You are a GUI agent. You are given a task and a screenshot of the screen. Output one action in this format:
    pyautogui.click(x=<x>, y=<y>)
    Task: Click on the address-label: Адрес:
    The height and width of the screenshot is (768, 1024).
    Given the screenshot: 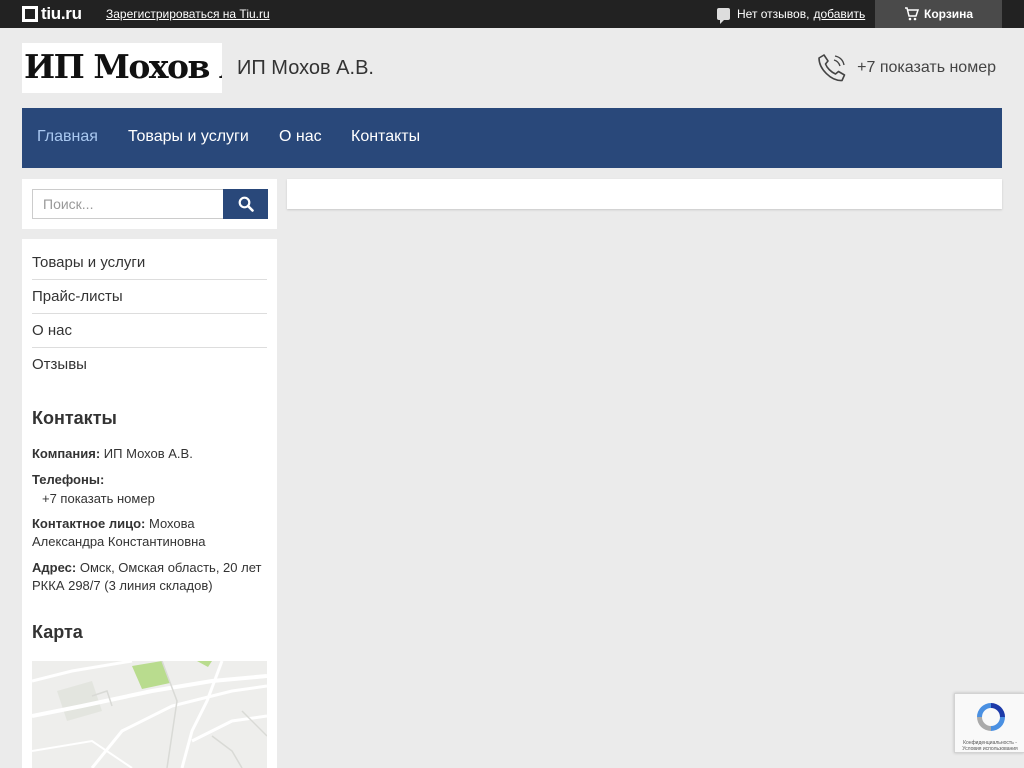 What is the action you would take?
    pyautogui.click(x=54, y=567)
    